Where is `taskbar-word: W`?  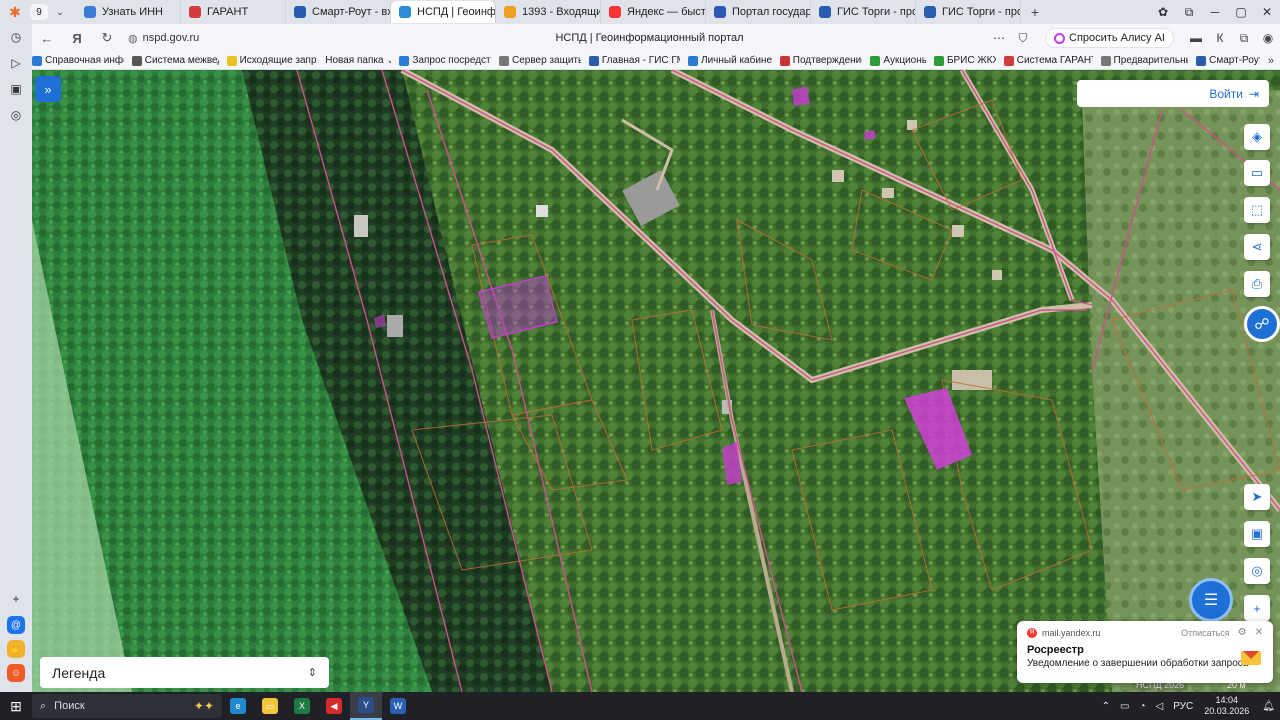
taskbar-word: W is located at coordinates (398, 706).